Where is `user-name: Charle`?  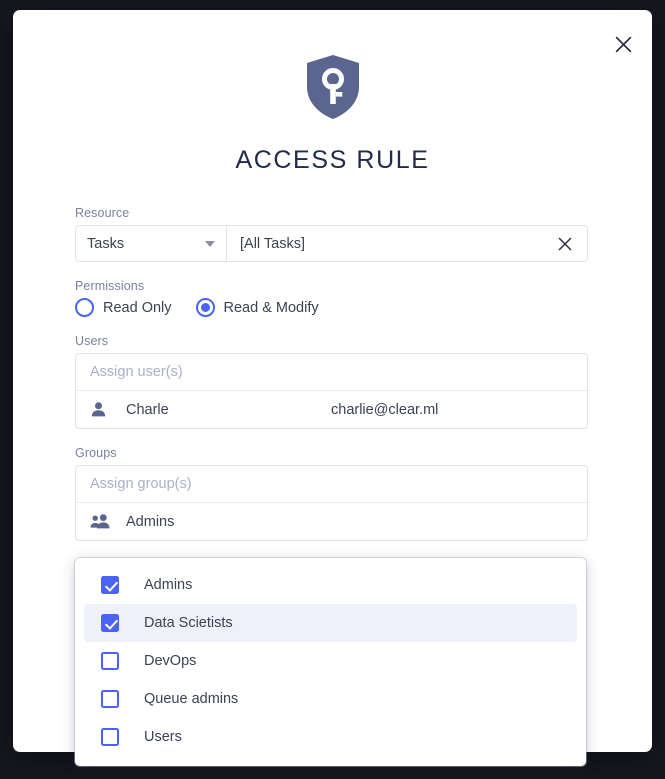 user-name: Charle is located at coordinates (147, 409).